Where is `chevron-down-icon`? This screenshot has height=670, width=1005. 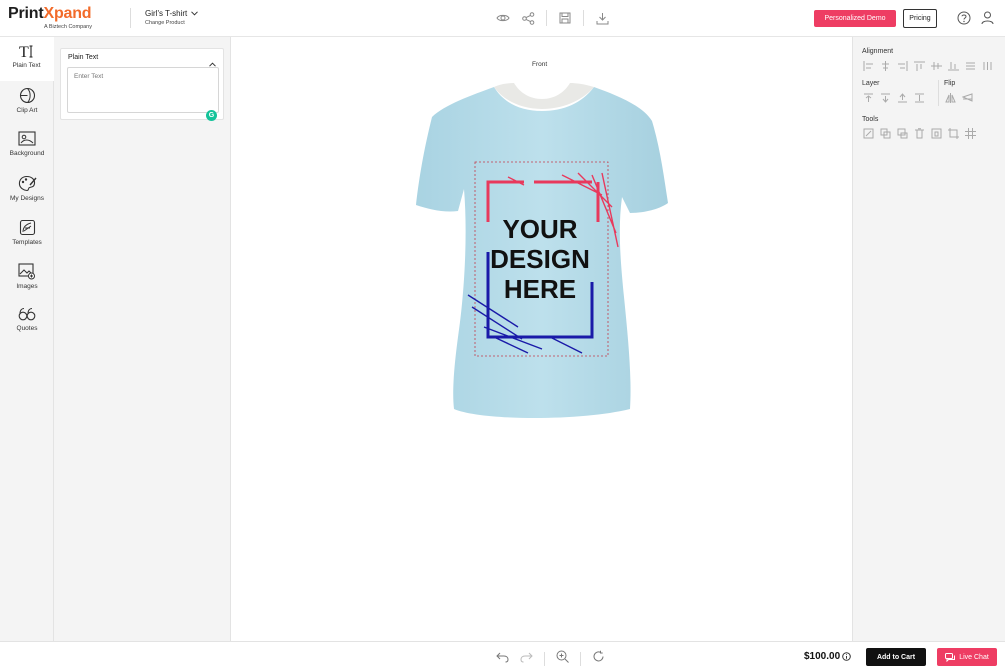
chevron-down-icon is located at coordinates (195, 13).